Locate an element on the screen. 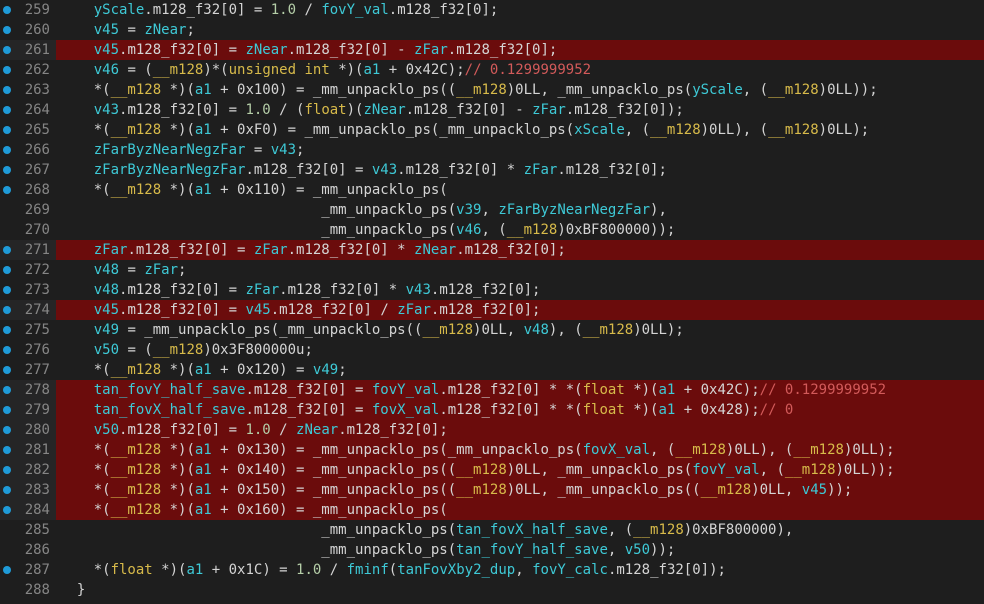  line-gutter: 282 is located at coordinates (28, 470).